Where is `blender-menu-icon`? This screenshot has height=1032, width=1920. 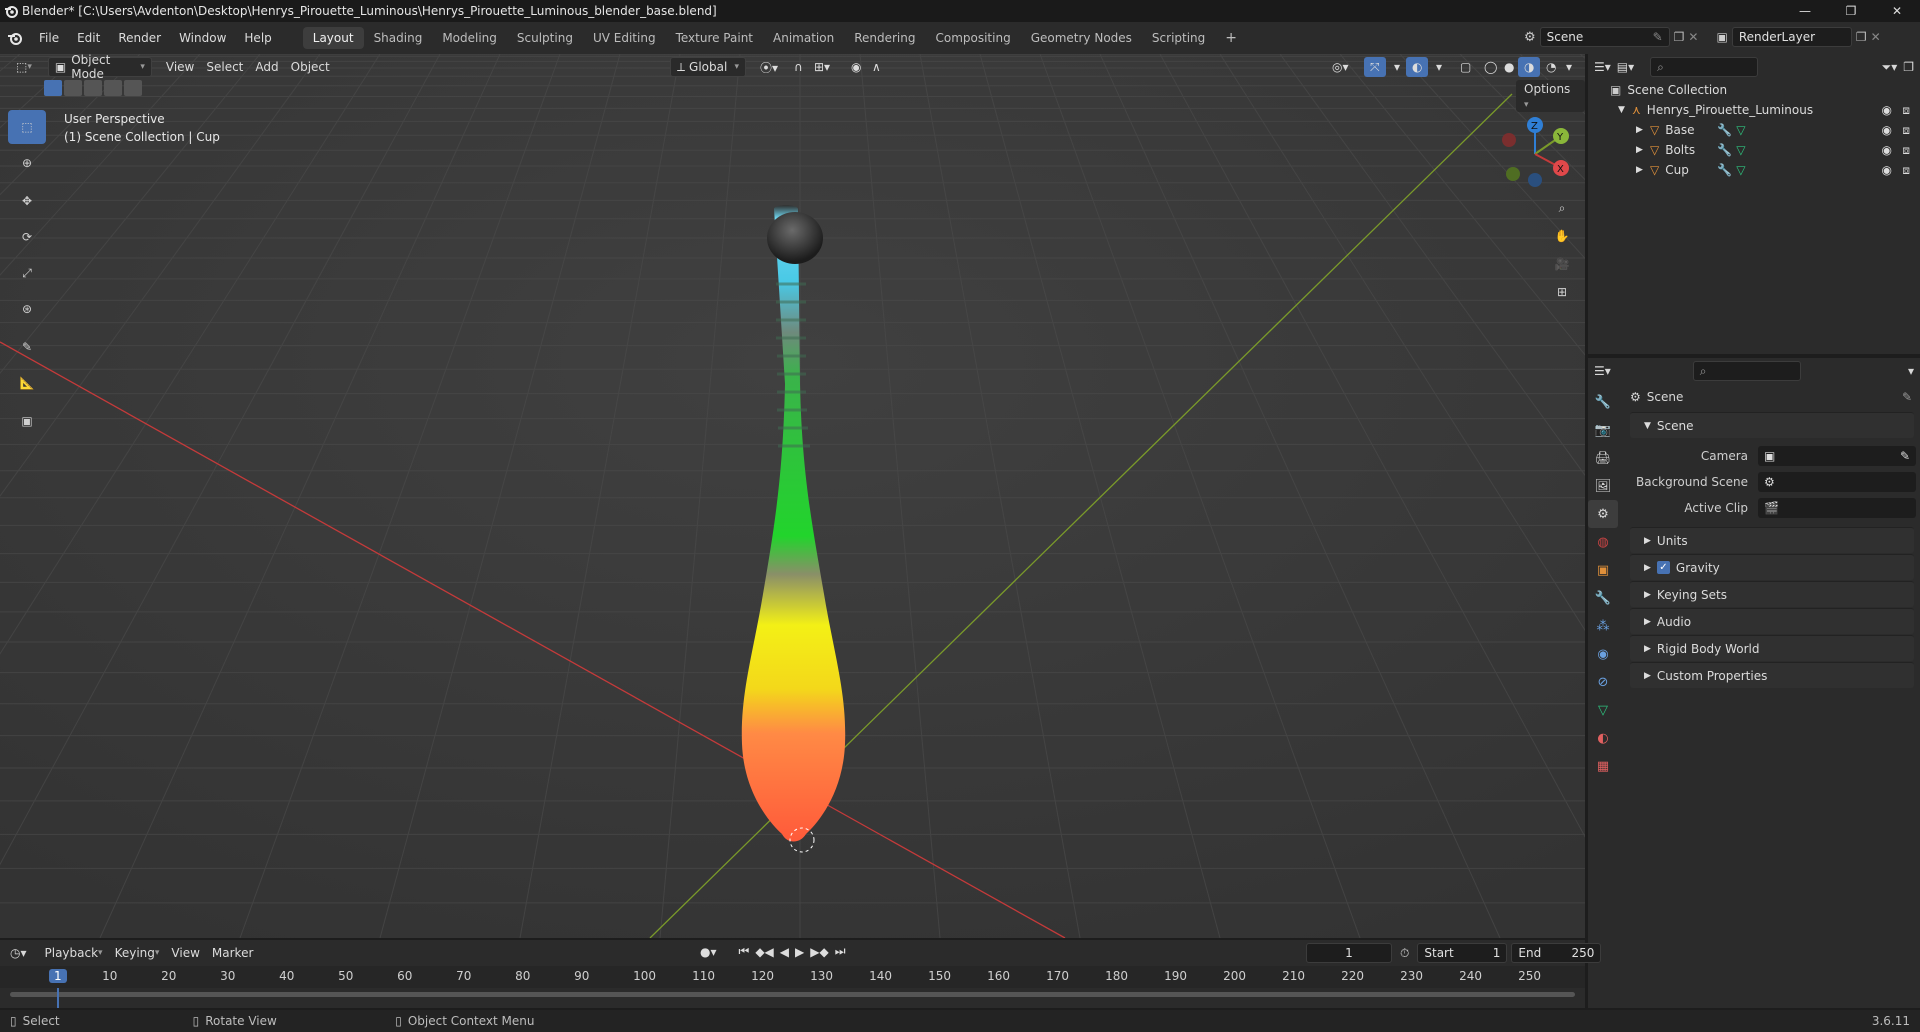 blender-menu-icon is located at coordinates (15, 38).